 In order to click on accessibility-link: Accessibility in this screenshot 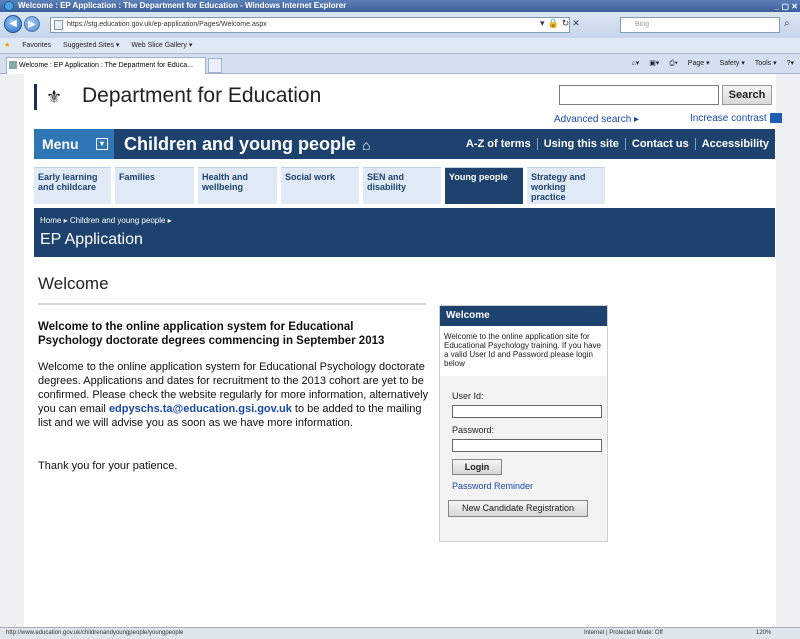, I will do `click(734, 144)`.